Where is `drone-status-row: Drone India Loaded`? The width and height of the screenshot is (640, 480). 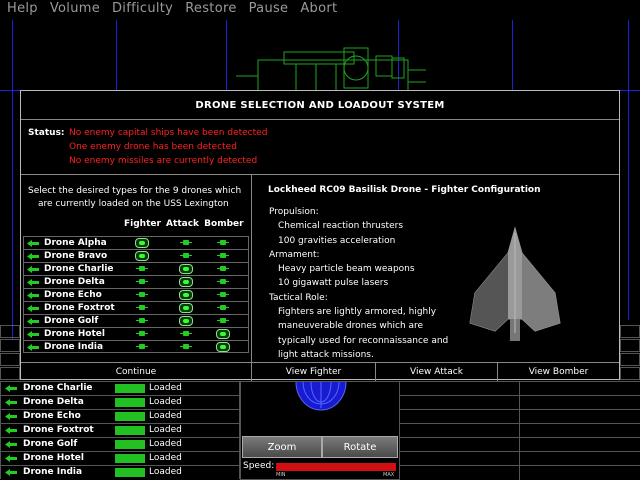
drone-status-row: Drone India Loaded is located at coordinates (120, 472).